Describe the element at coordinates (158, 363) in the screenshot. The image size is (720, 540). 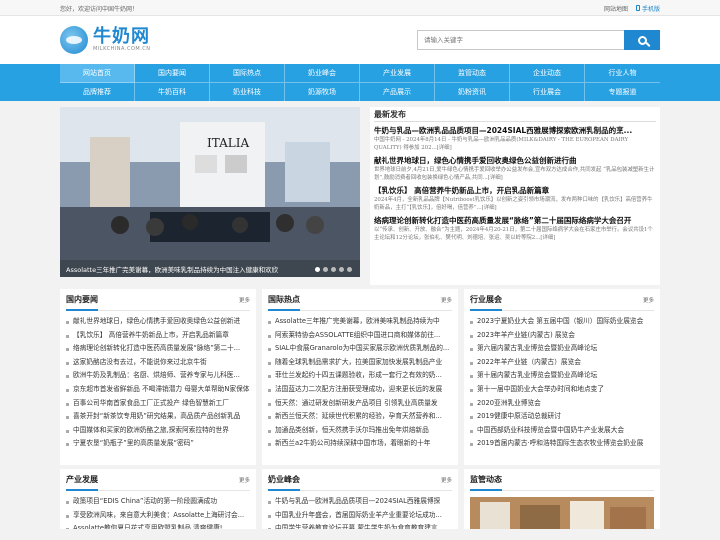
I see `list-item: 这家奶酪店没有去过，不能说你来过北京牛街` at that location.